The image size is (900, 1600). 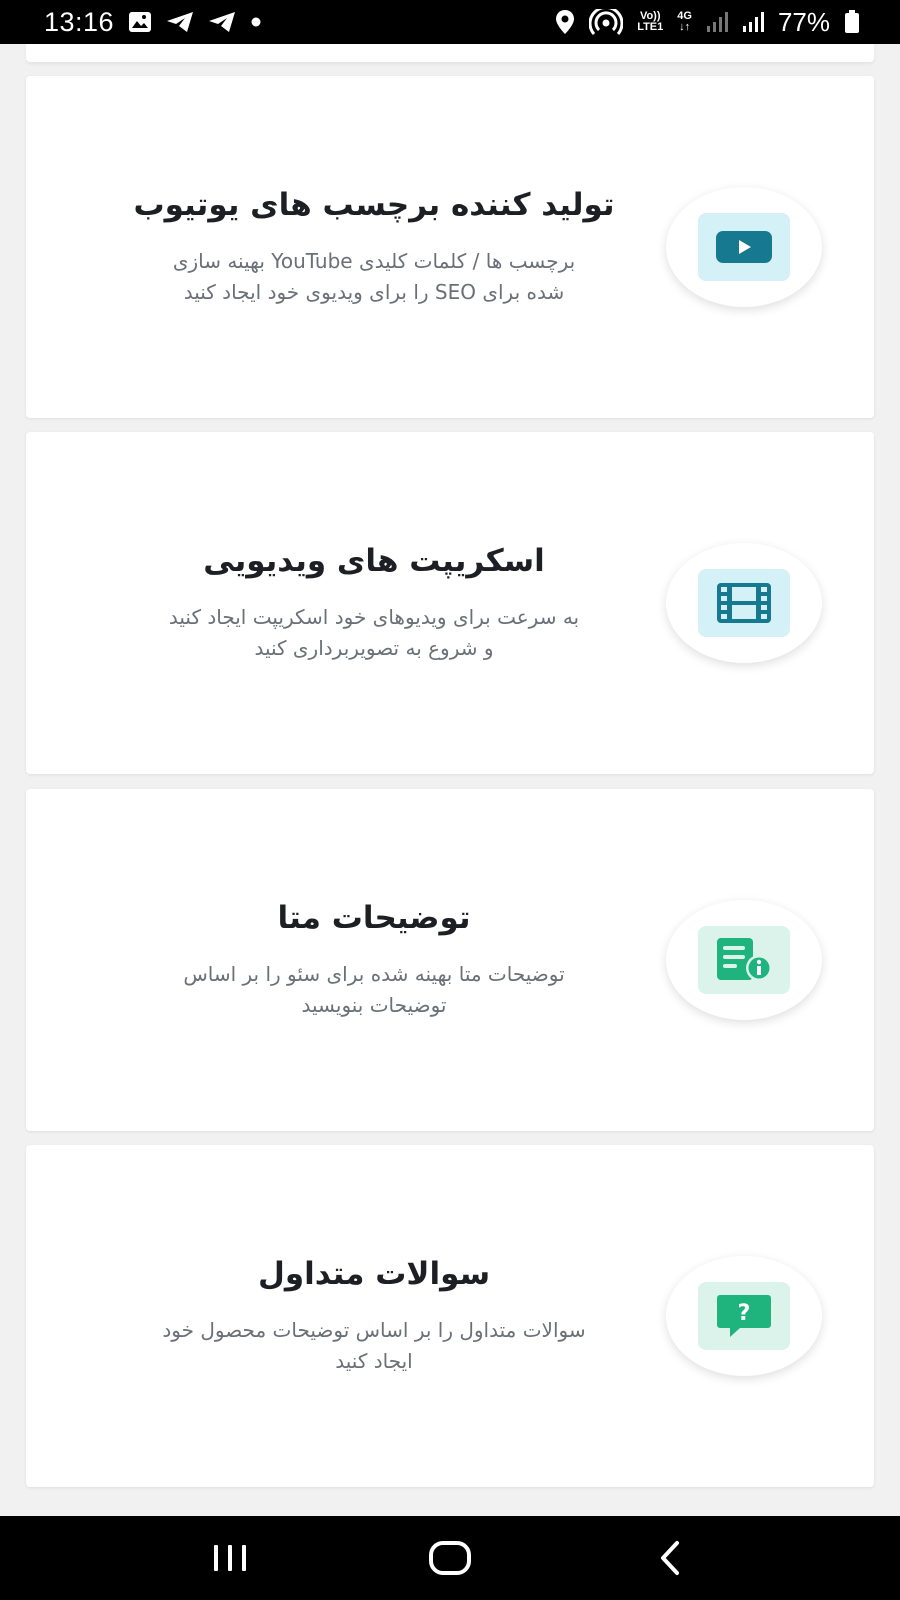 I want to click on document-info-icon, so click(x=744, y=959).